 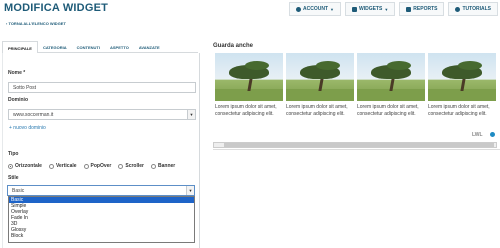 I want to click on style-label: Stile, so click(x=13, y=178).